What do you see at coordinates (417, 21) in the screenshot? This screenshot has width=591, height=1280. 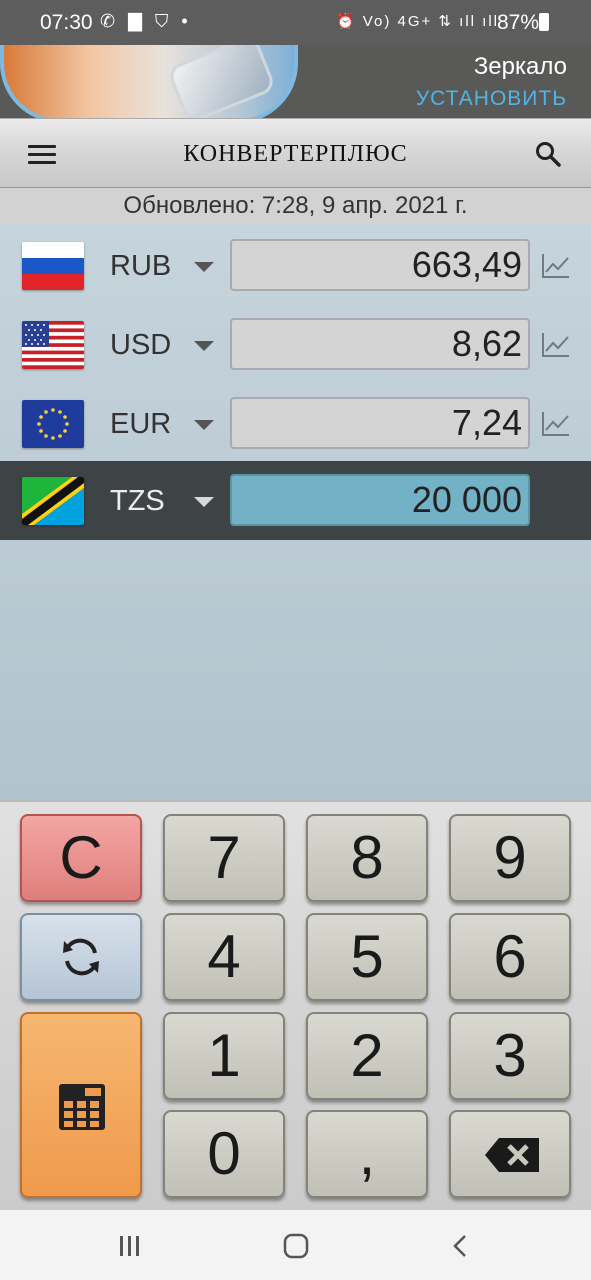 I see `network-icons: ⏰ Vo) 4G+ ⇅ ıll ıll` at bounding box center [417, 21].